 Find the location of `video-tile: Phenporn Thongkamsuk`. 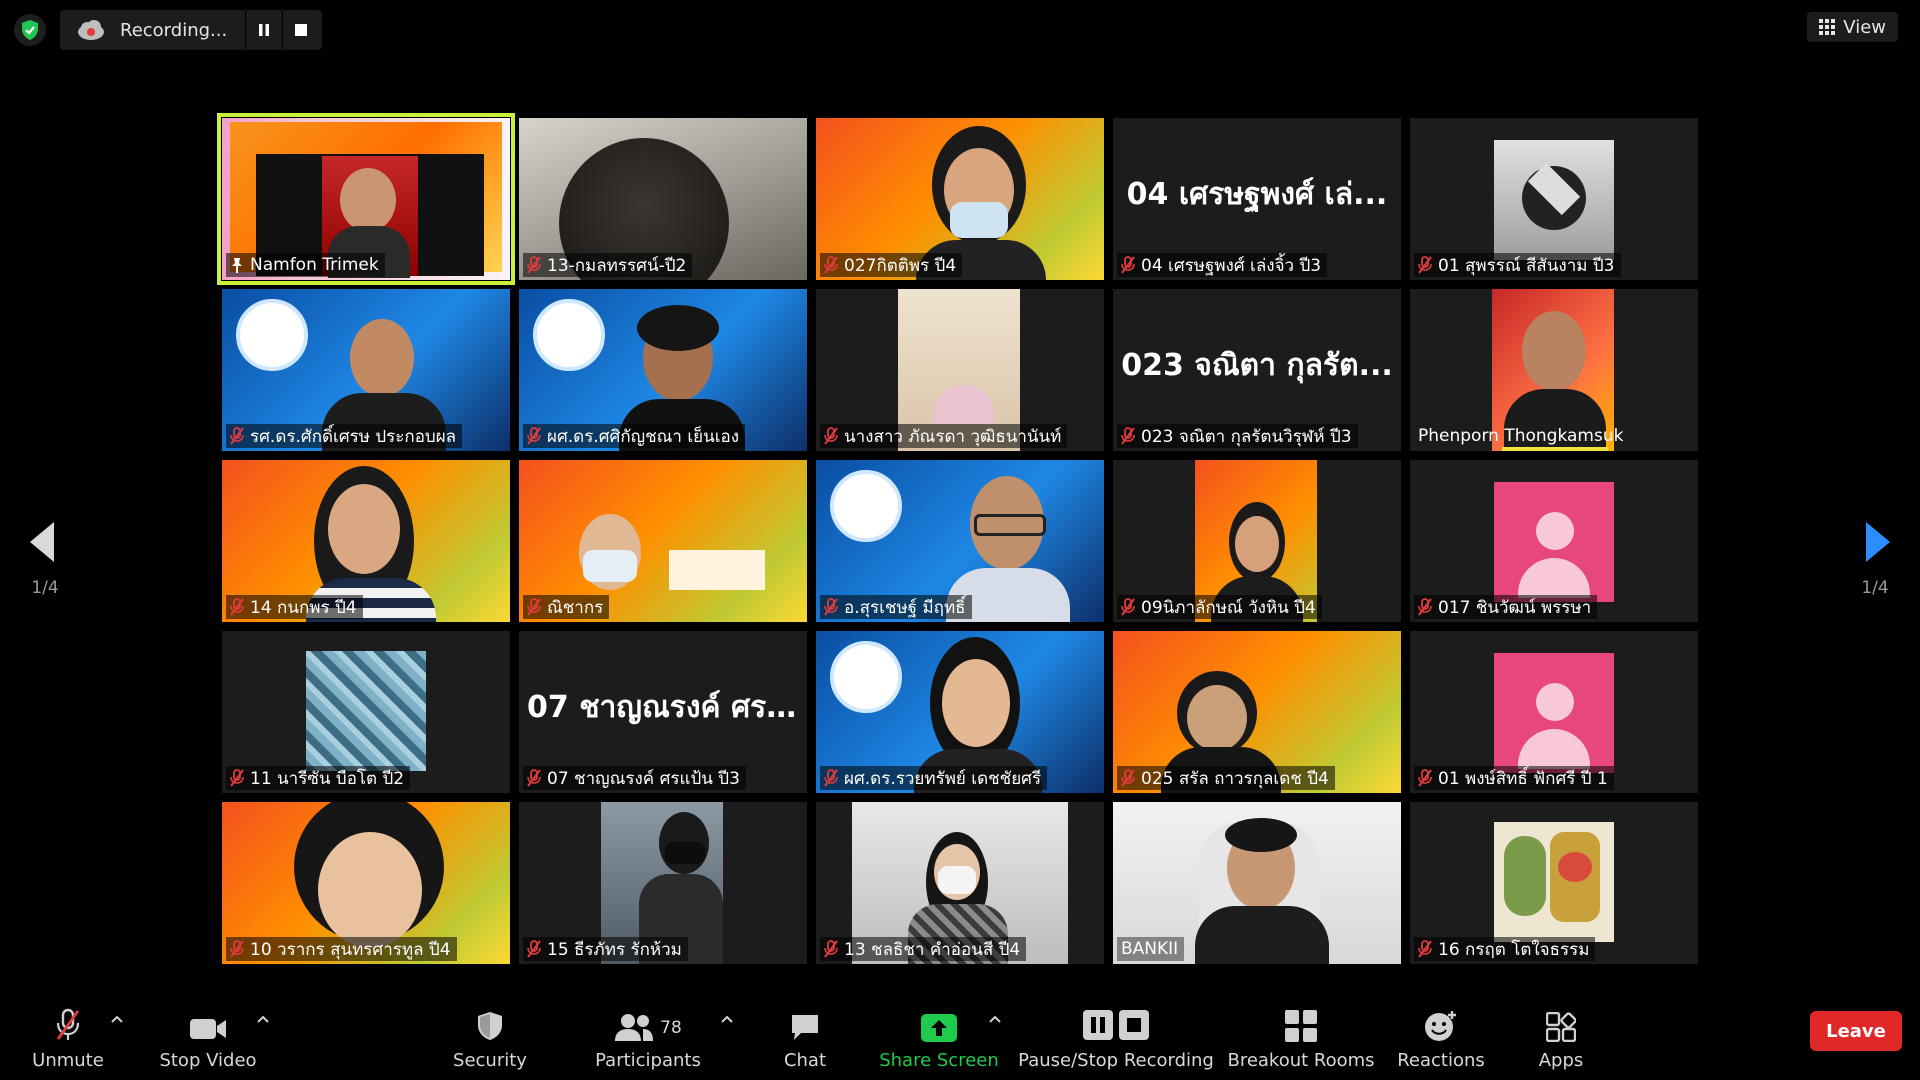

video-tile: Phenporn Thongkamsuk is located at coordinates (1554, 370).